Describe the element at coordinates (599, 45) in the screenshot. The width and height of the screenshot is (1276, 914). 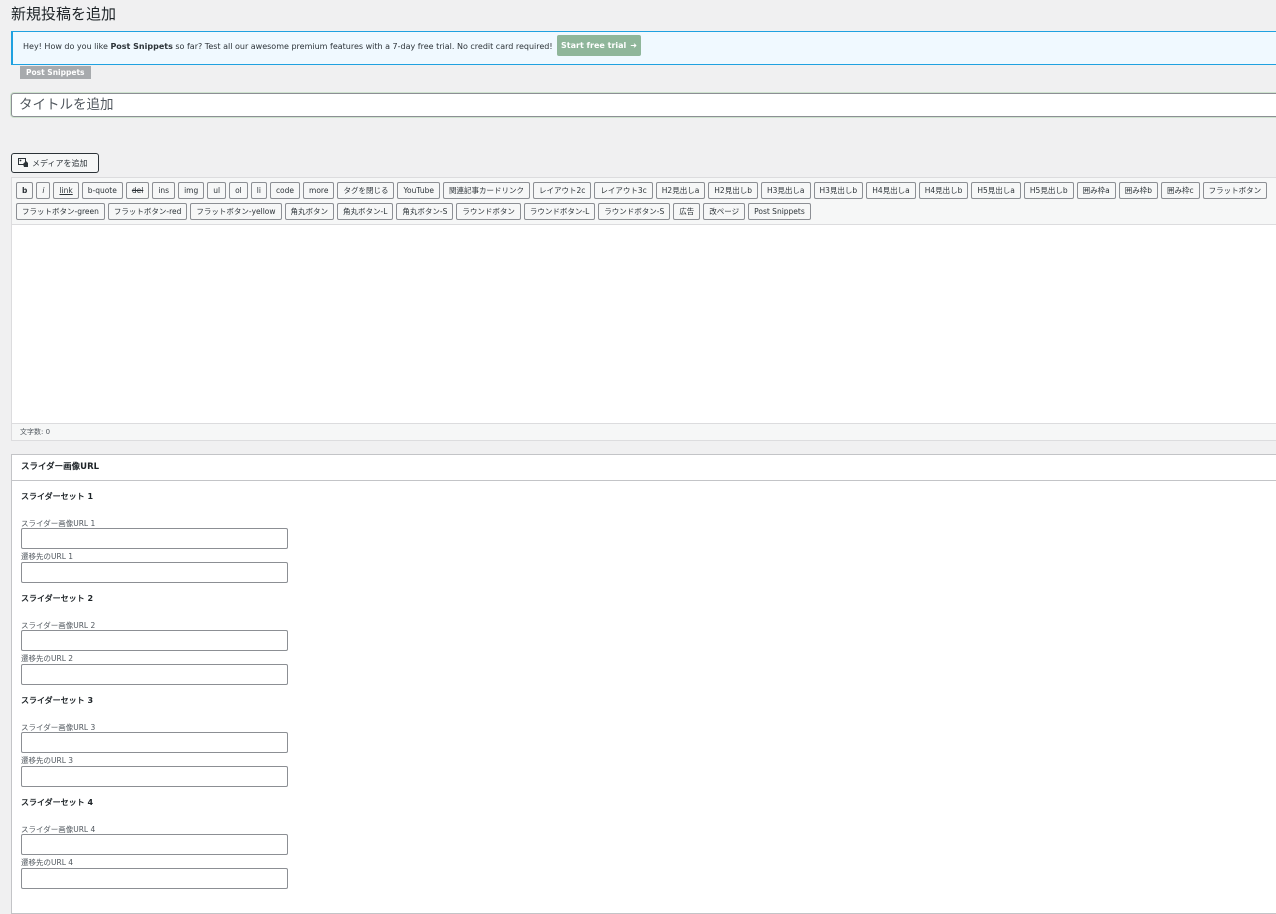
I see `start-free-trial-button: Start free trial ➜` at that location.